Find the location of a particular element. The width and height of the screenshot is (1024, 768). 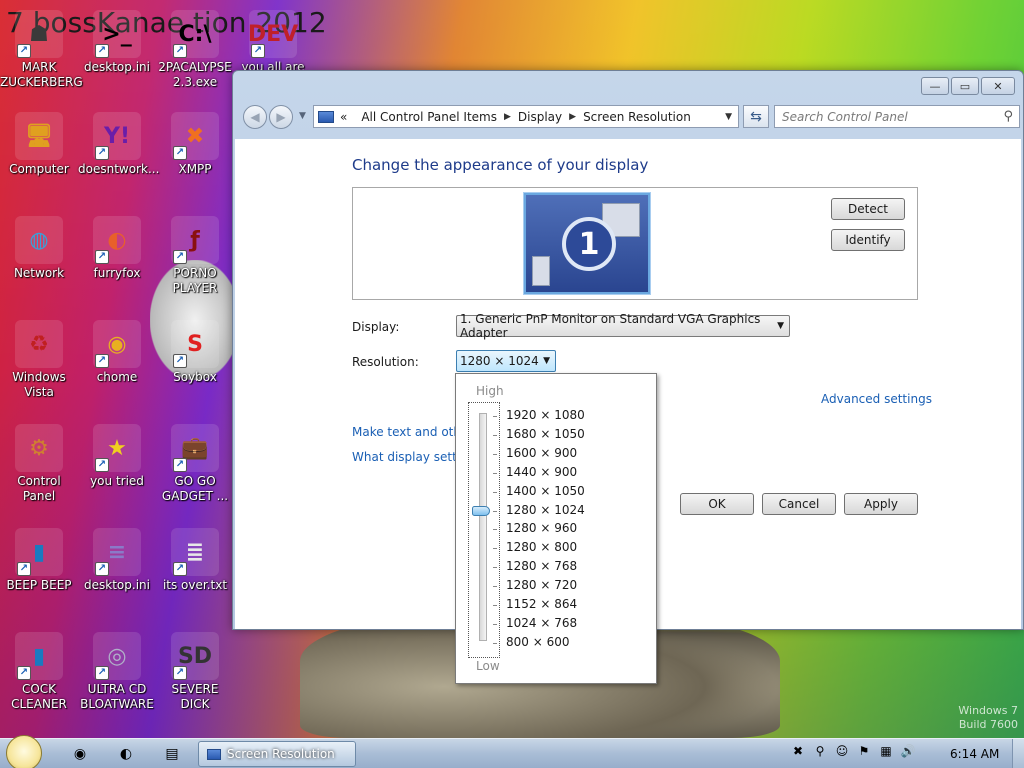

desktop-icon-label: you tried is located at coordinates (117, 481).